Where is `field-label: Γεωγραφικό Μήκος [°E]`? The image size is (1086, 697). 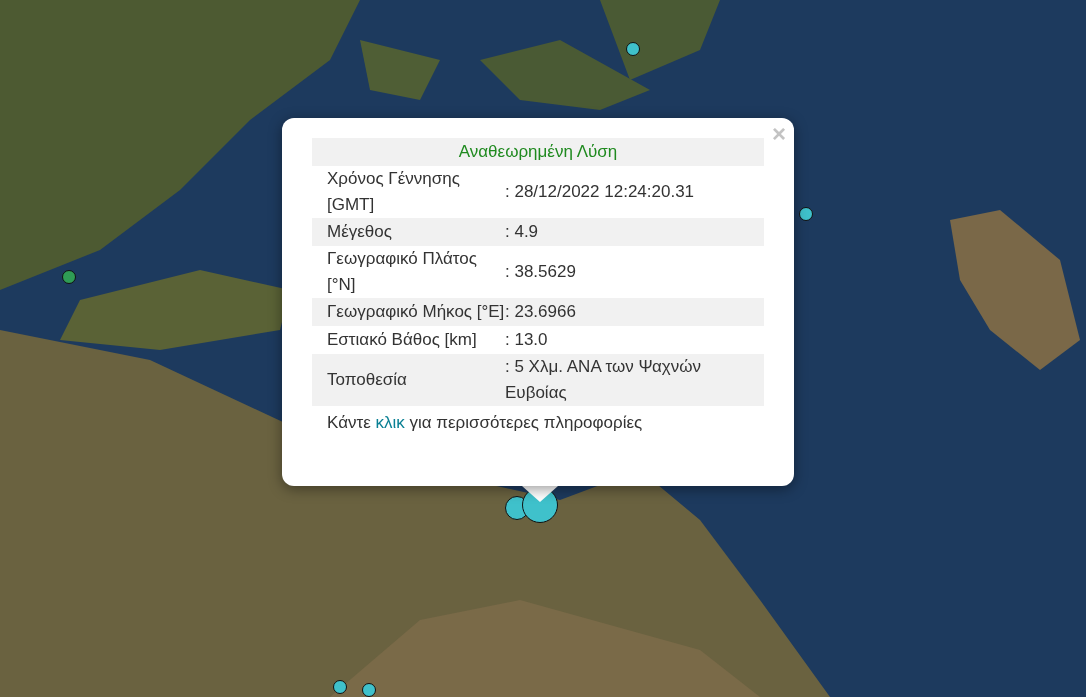
field-label: Γεωγραφικό Μήκος [°E] is located at coordinates (415, 312).